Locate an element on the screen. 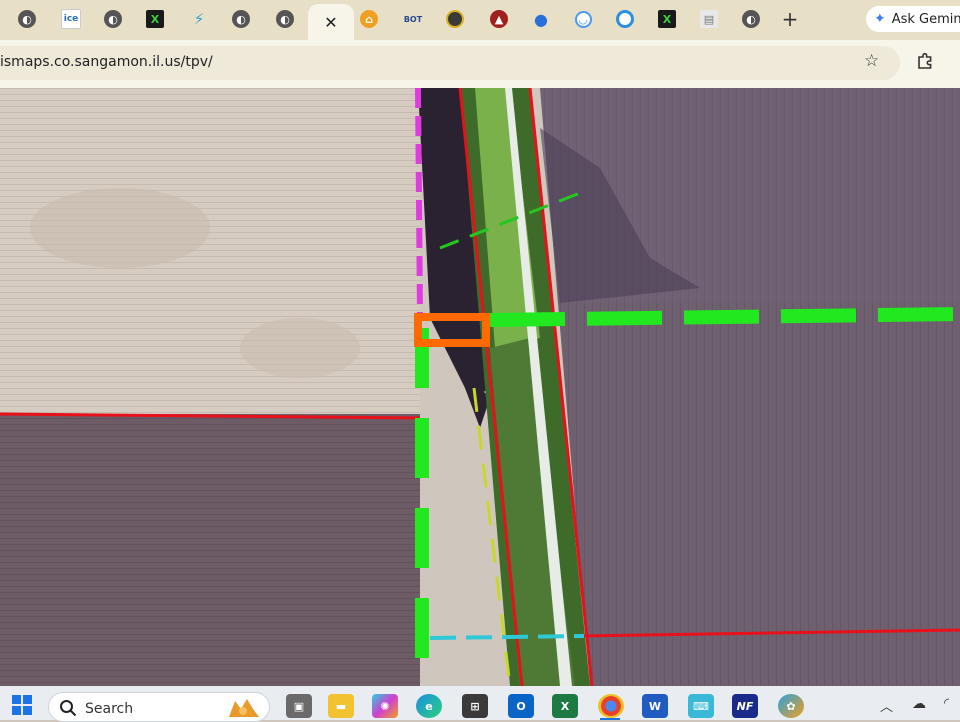 The width and height of the screenshot is (960, 722). windows-start-icon is located at coordinates (22, 705).